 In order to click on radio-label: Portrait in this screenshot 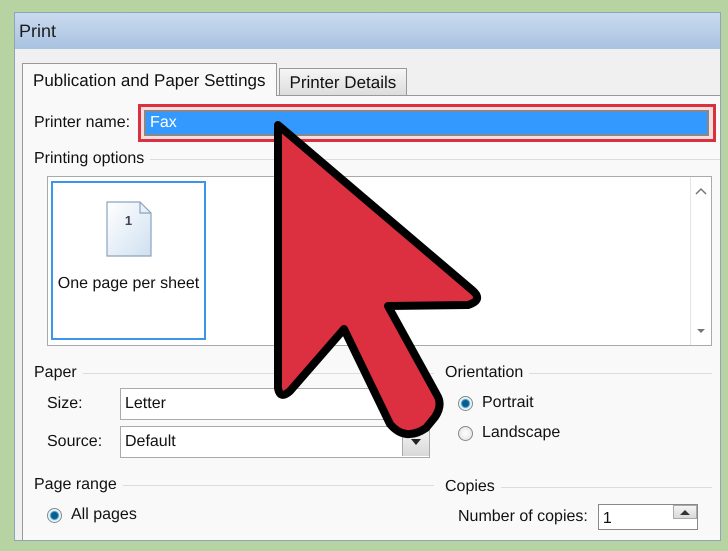, I will do `click(508, 403)`.